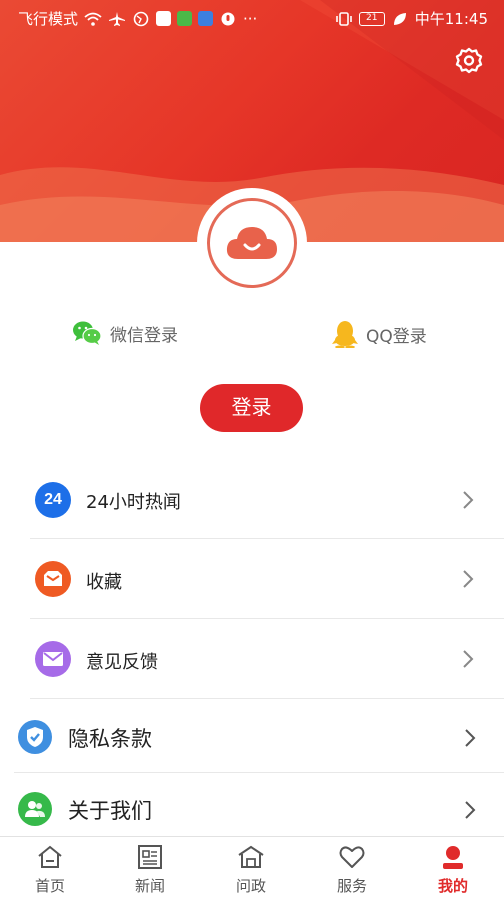 Image resolution: width=504 pixels, height=899 pixels. Describe the element at coordinates (469, 61) in the screenshot. I see `gear-icon` at that location.